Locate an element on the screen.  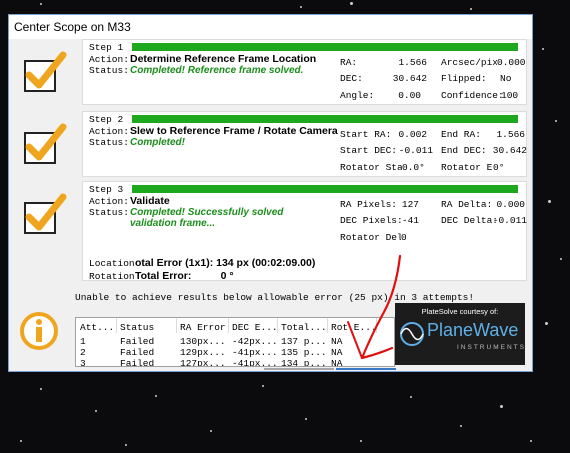
cell-attempt: 2 is located at coordinates (83, 352).